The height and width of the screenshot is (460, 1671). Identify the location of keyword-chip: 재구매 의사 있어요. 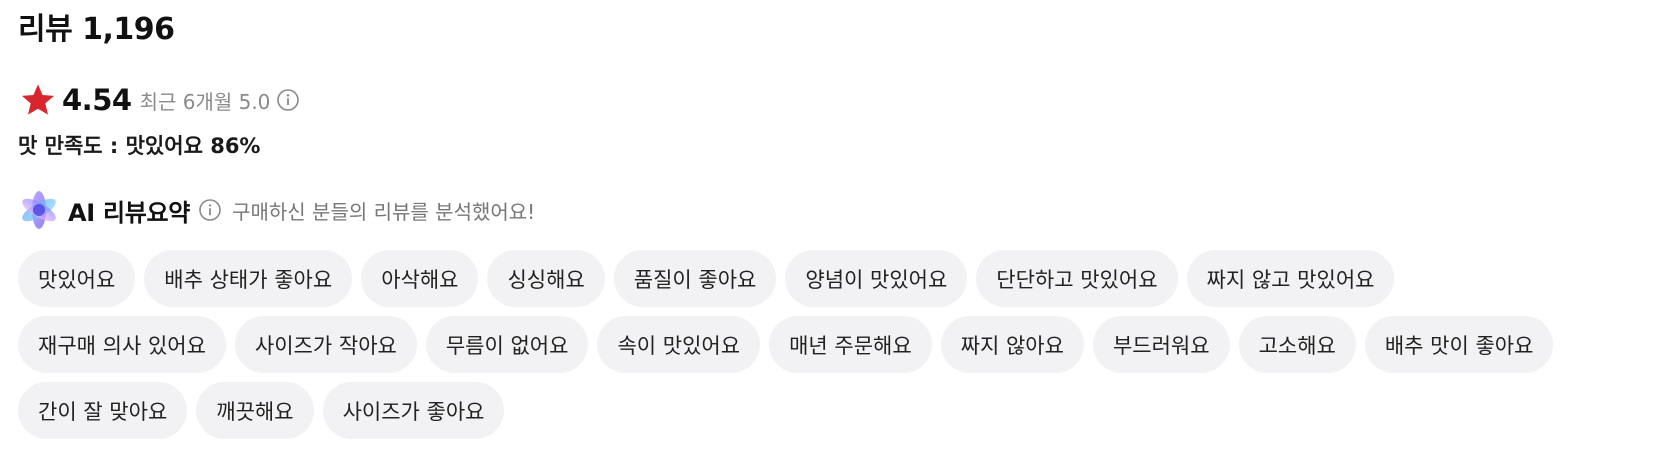
(122, 344).